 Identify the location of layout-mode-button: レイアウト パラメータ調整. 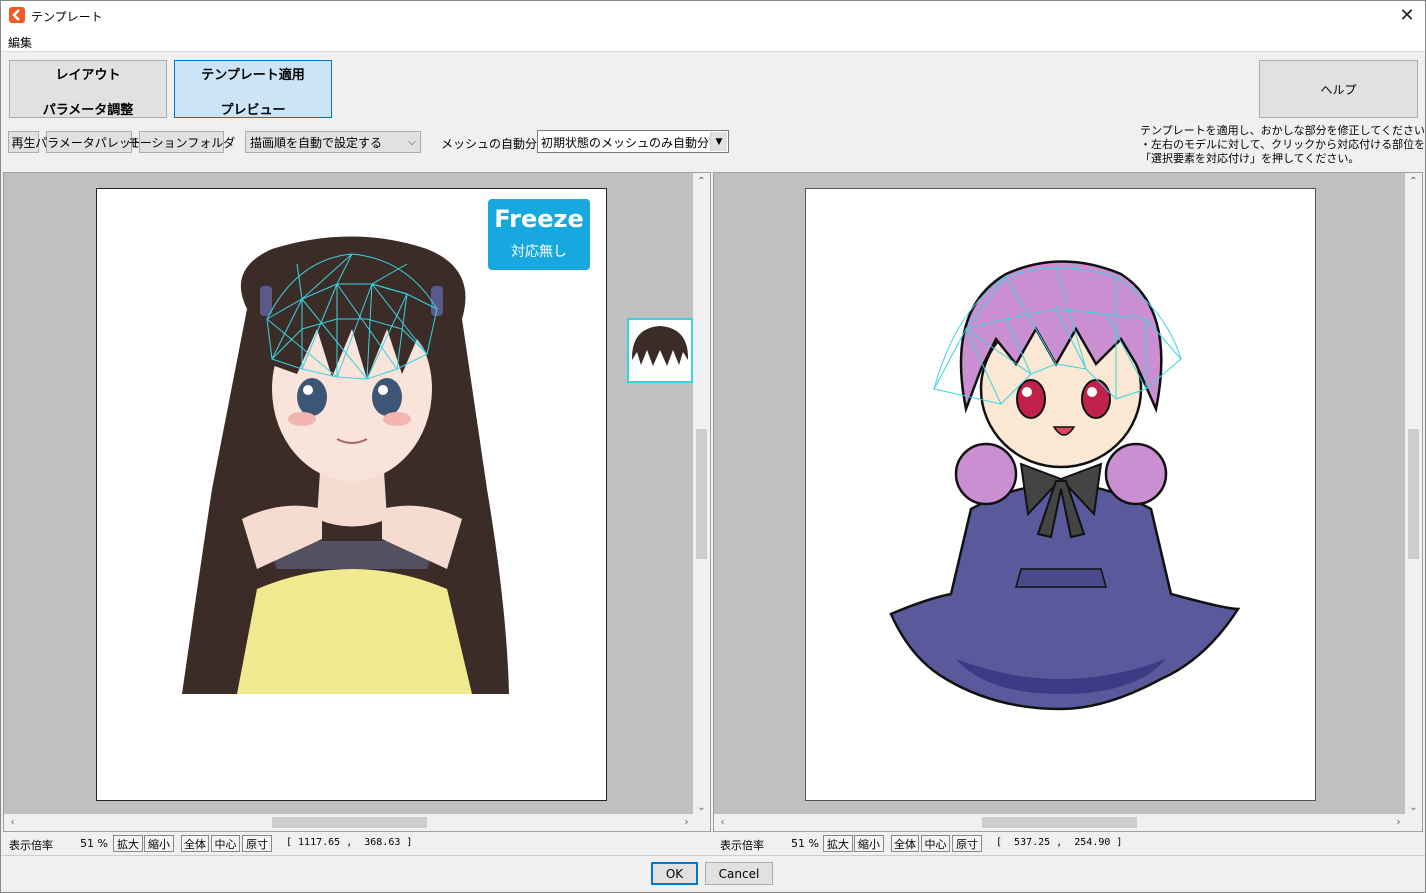
(88, 89).